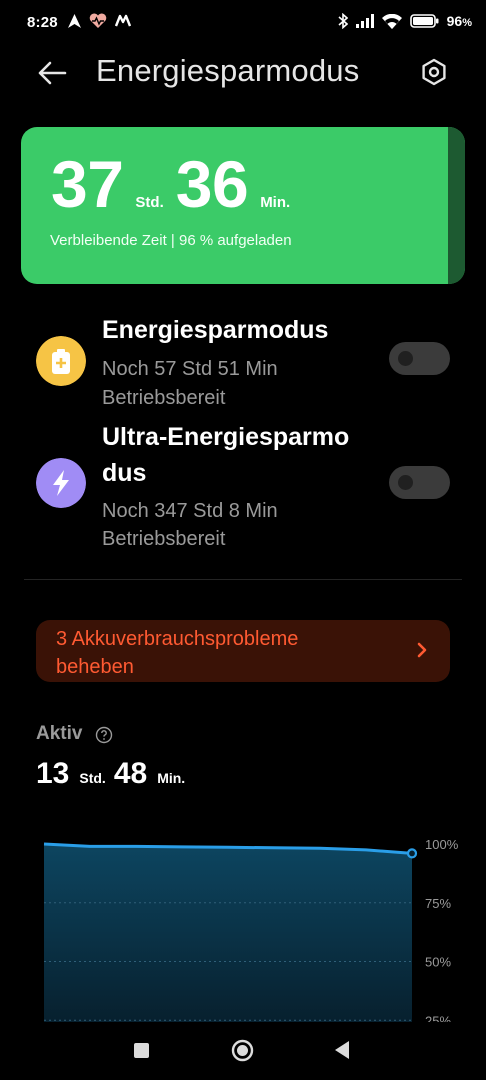  Describe the element at coordinates (243, 23) in the screenshot. I see `status-bar: 8:28 96%` at that location.